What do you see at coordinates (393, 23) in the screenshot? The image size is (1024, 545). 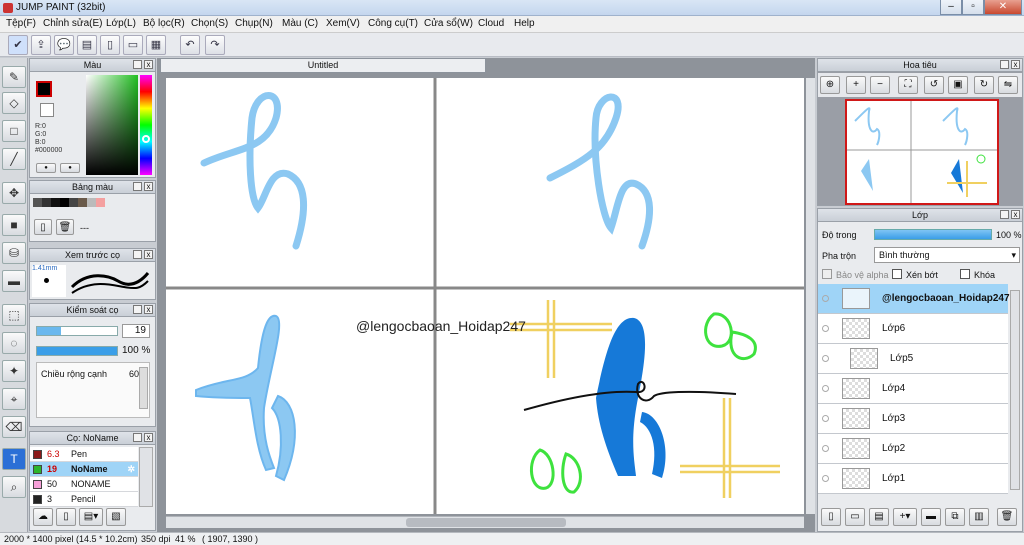 I see `menu-tools: Công cụ(T)` at bounding box center [393, 23].